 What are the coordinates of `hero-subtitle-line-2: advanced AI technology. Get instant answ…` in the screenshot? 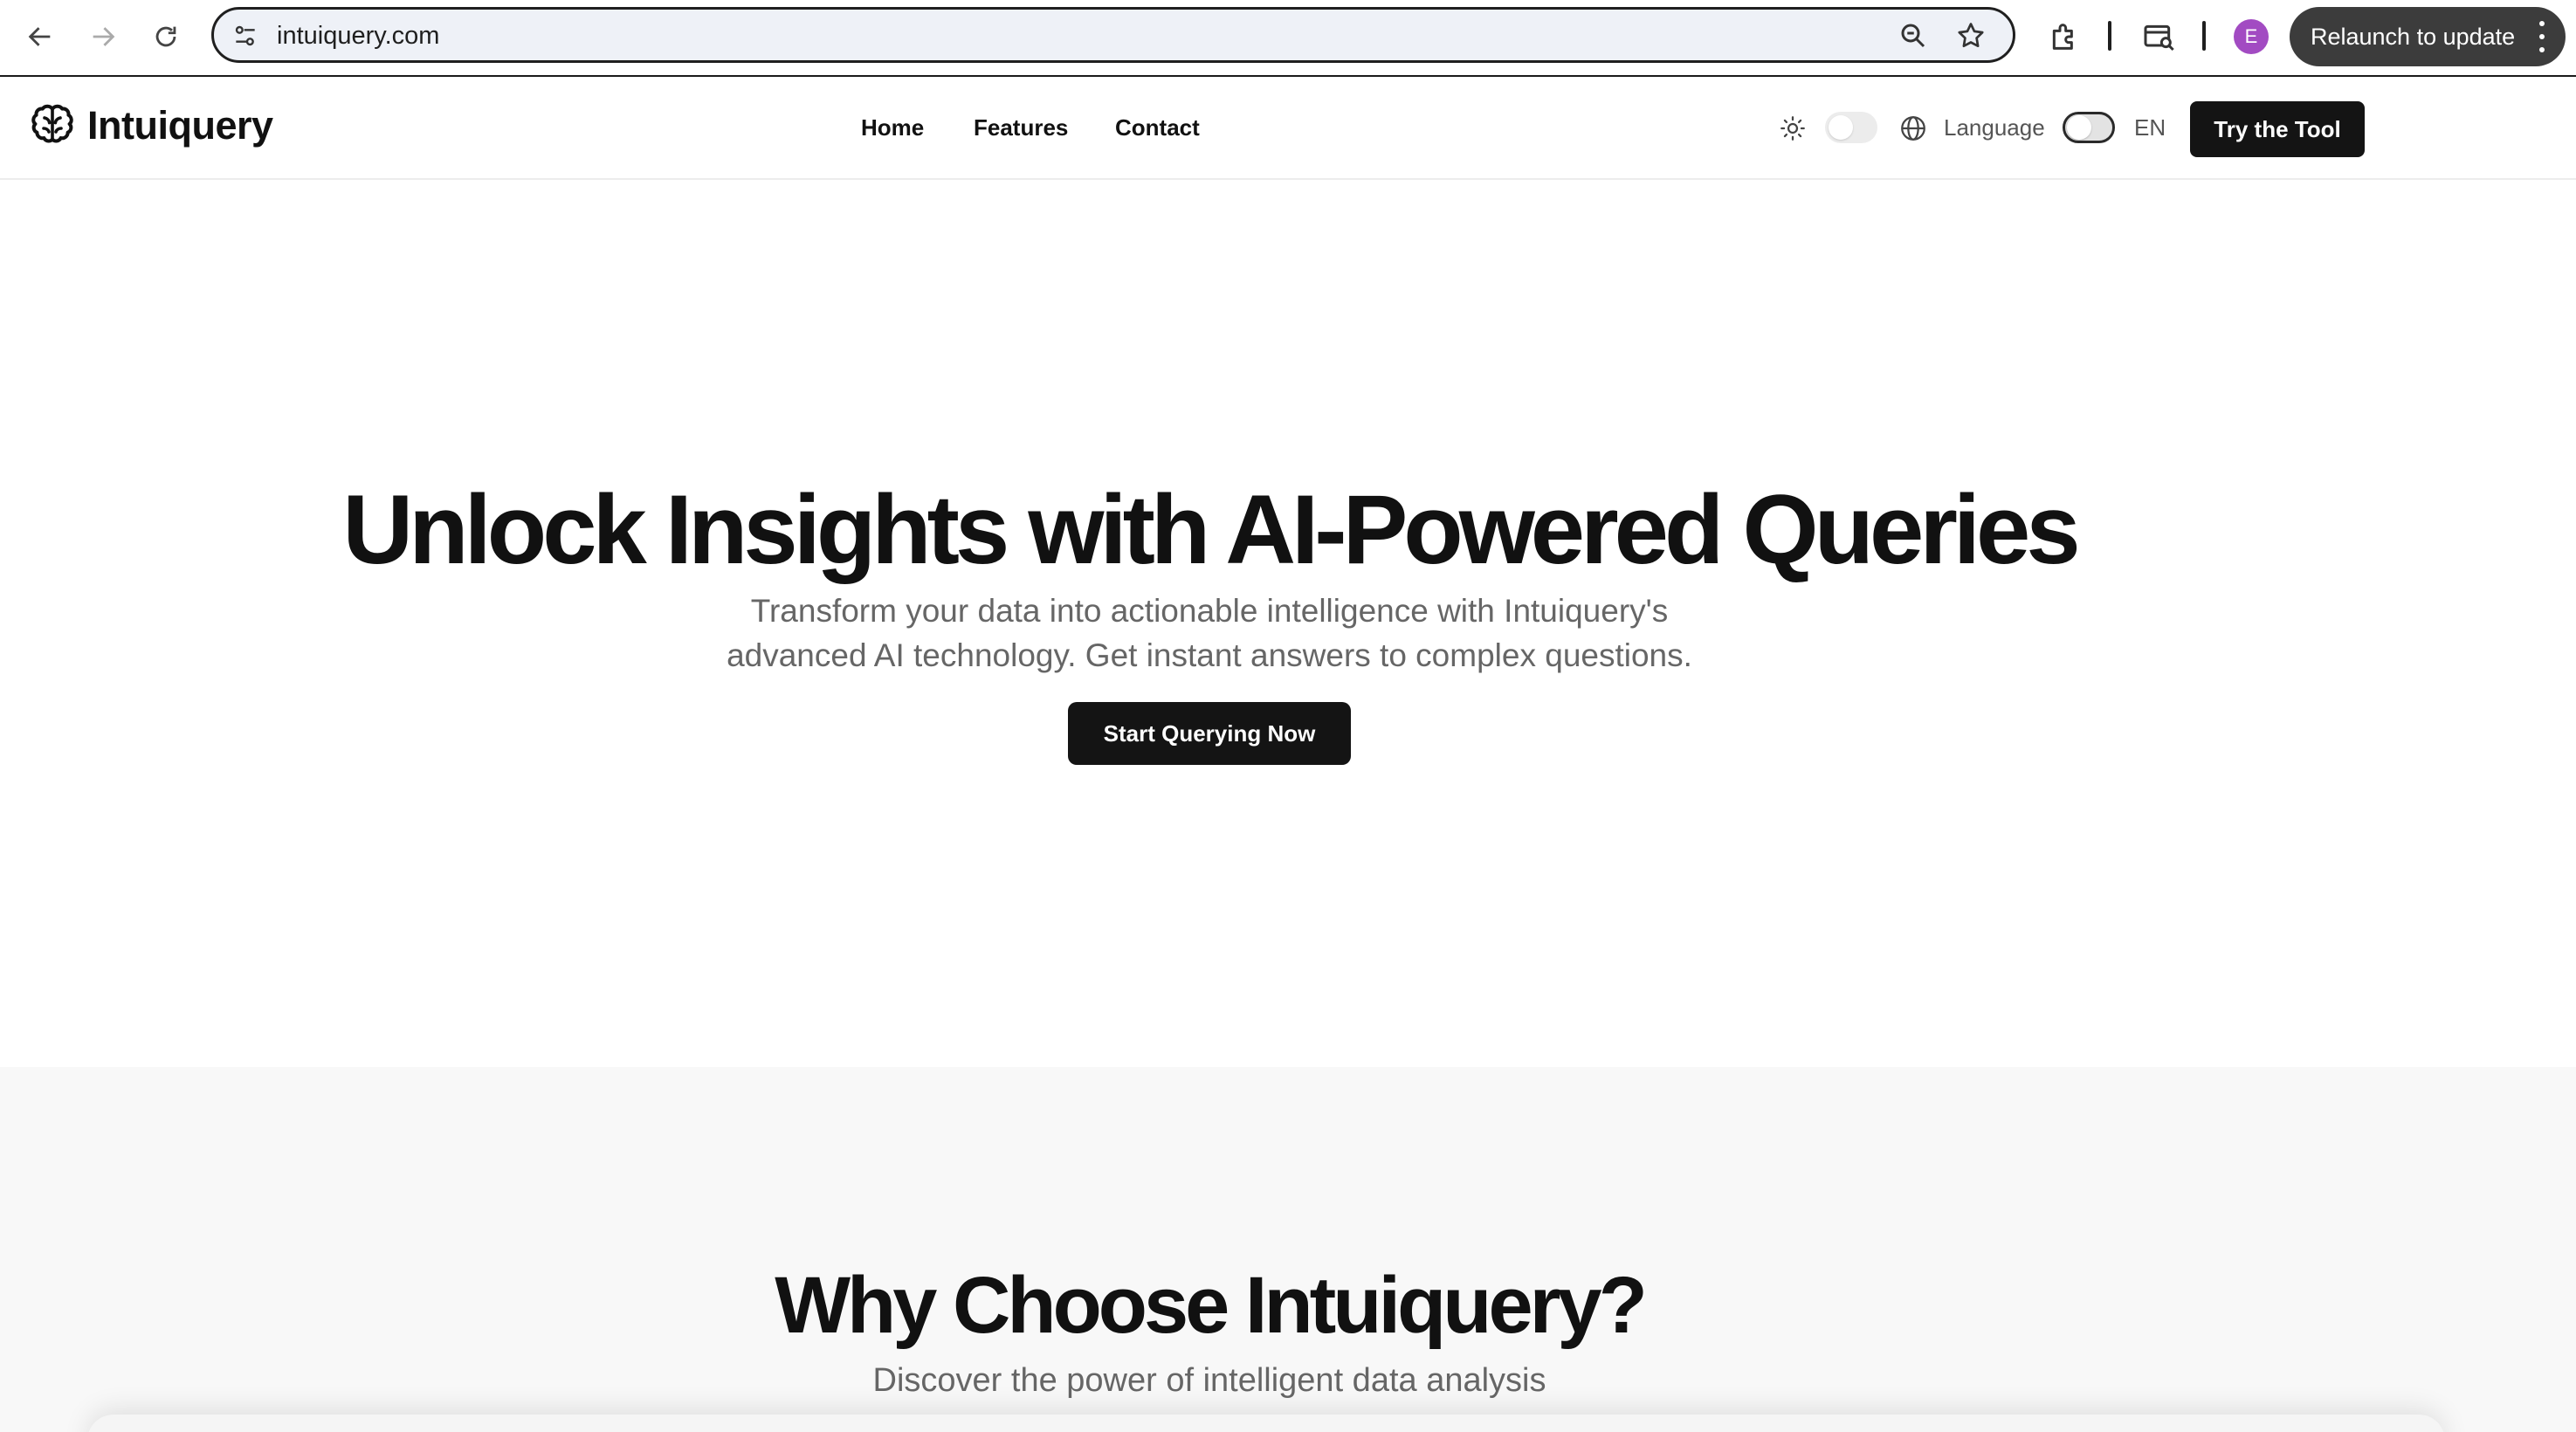 It's located at (1209, 655).